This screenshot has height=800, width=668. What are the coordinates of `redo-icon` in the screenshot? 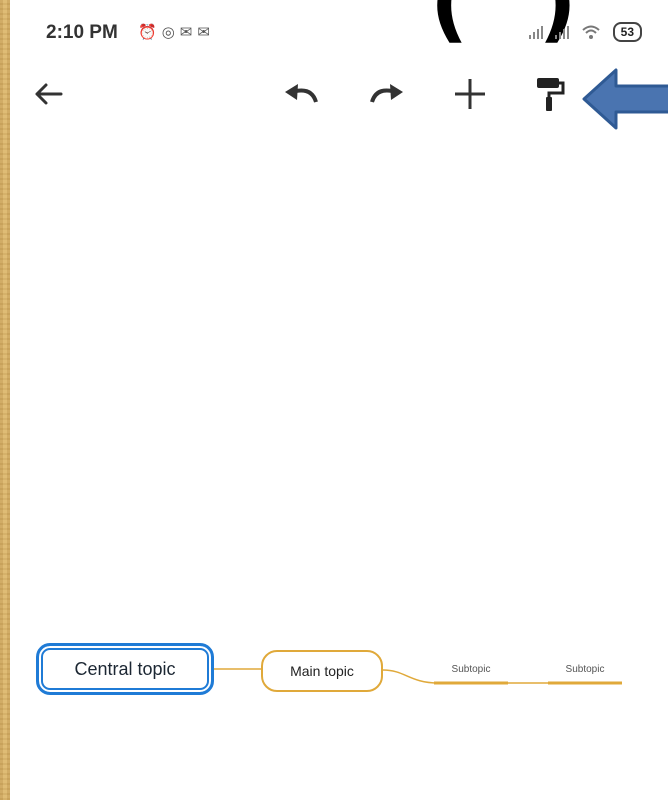 It's located at (386, 93).